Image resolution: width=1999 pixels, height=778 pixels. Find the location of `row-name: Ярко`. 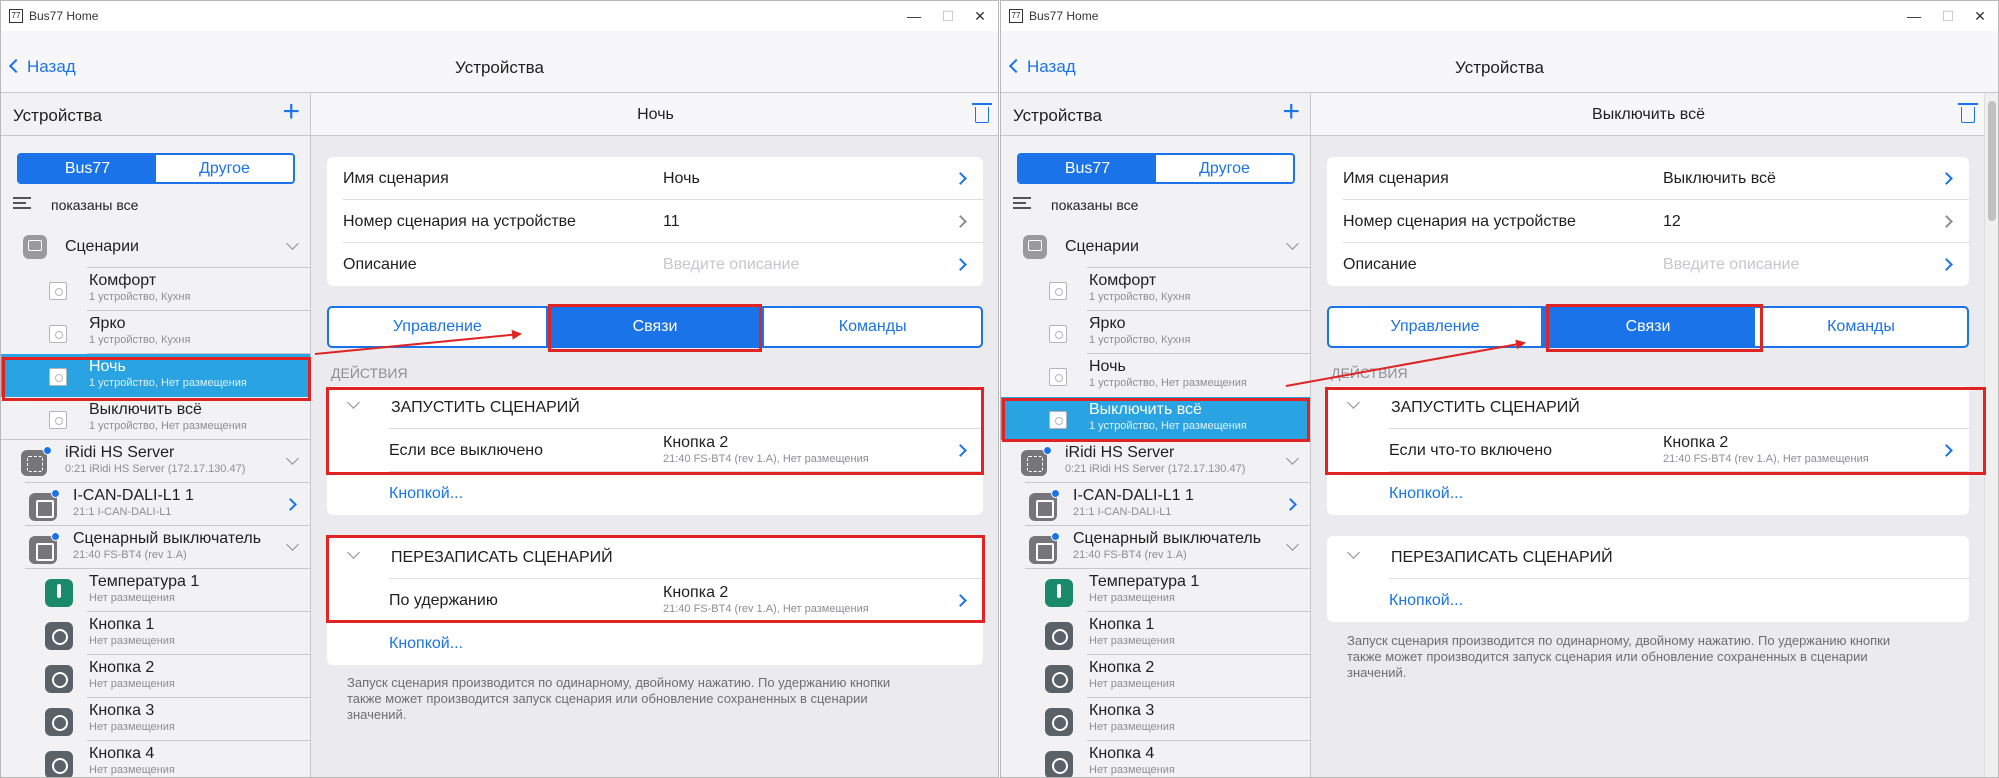

row-name: Ярко is located at coordinates (1107, 323).